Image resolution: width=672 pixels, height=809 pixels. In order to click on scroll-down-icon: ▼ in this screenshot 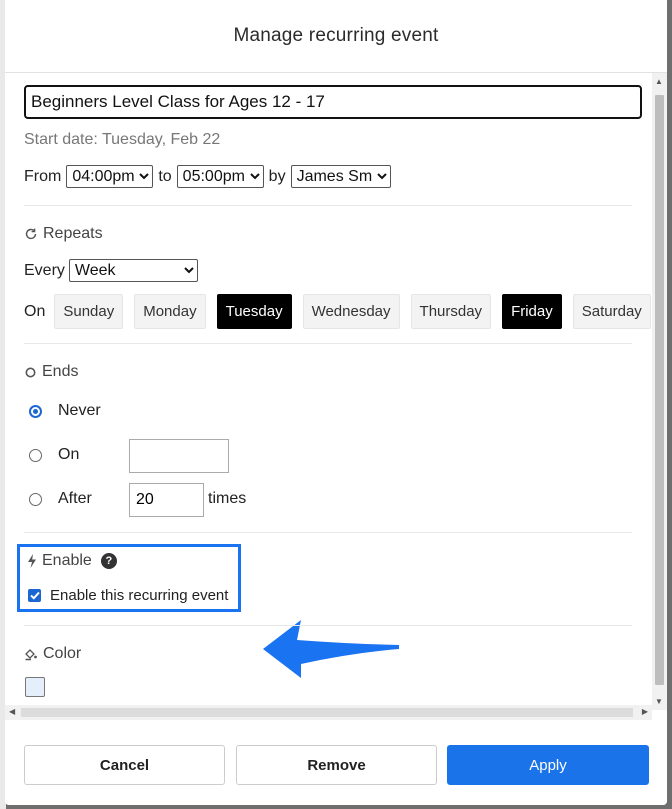, I will do `click(659, 701)`.